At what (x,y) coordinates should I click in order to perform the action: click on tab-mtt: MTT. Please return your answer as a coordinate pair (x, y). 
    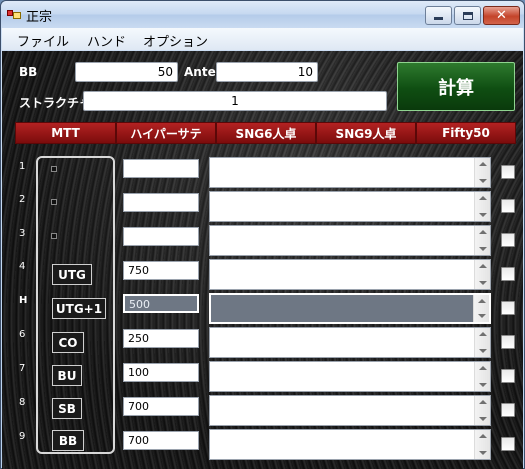
    Looking at the image, I should click on (65, 133).